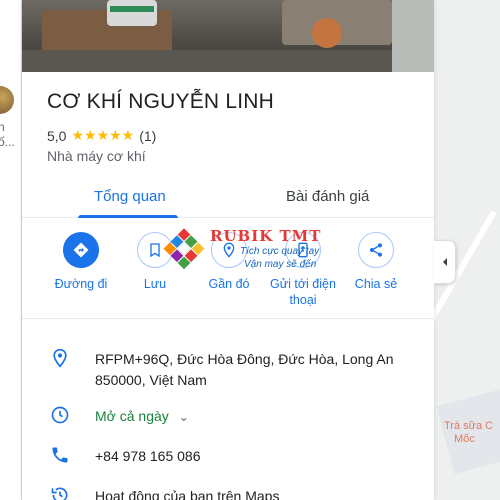 The image size is (500, 500). Describe the element at coordinates (132, 13) in the screenshot. I see `photo-tank` at that location.